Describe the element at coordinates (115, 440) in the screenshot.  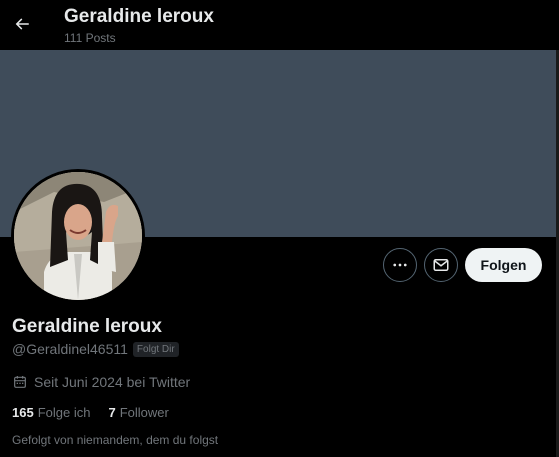
I see `followed-by-text: Gefolgt von niemandem, dem du folgst` at that location.